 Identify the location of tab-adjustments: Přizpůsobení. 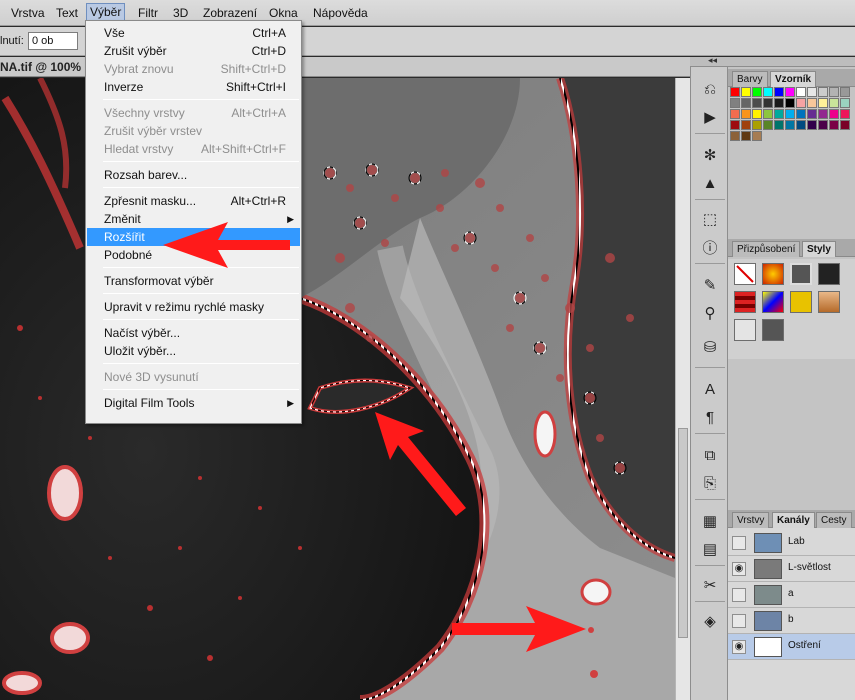
(766, 249).